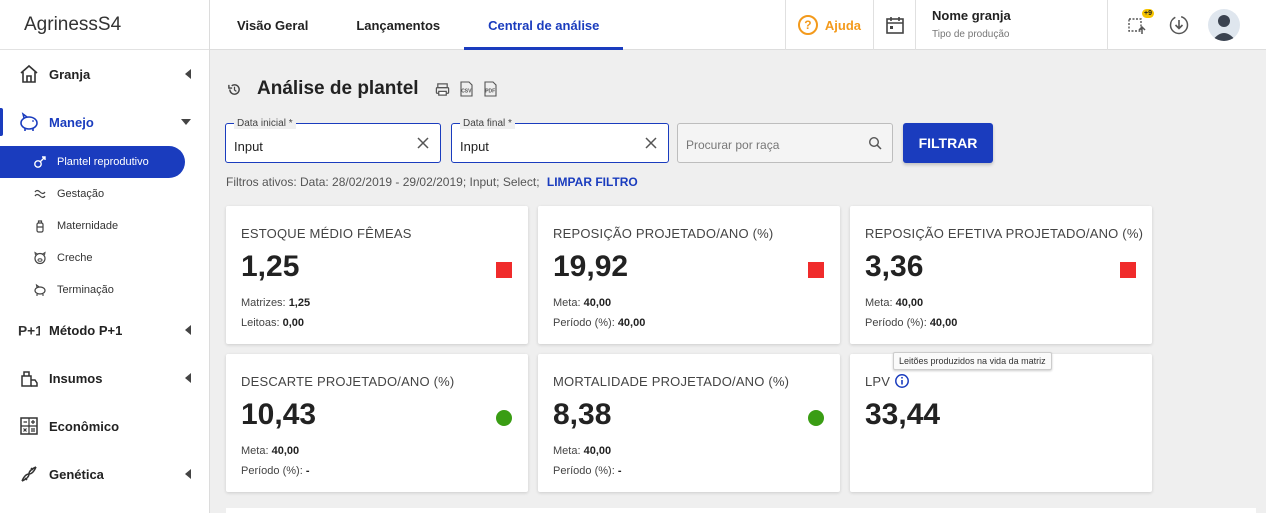  Describe the element at coordinates (651, 143) in the screenshot. I see `clear-end-date-icon` at that location.